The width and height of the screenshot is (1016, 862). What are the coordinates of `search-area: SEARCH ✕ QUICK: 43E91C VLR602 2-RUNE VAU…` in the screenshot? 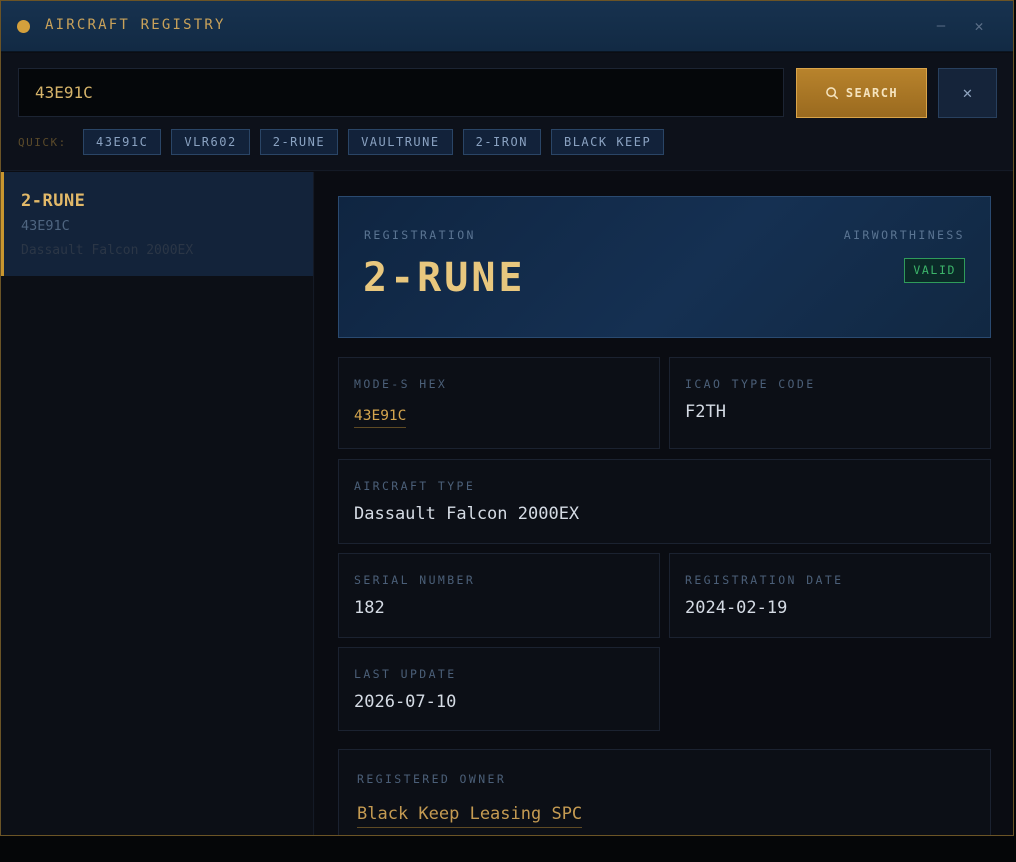 It's located at (507, 112).